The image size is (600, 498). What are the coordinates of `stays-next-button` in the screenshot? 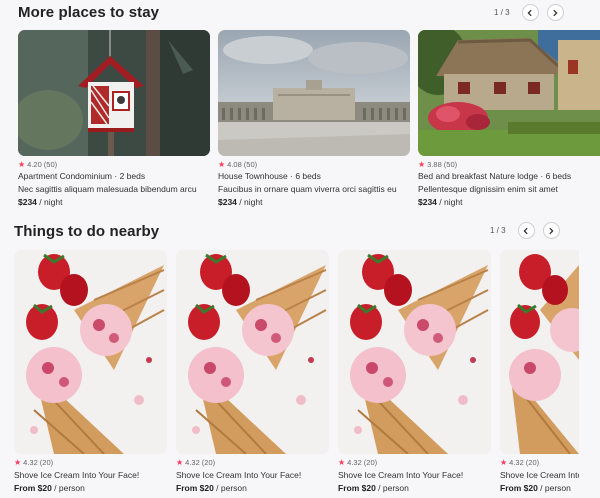 It's located at (555, 12).